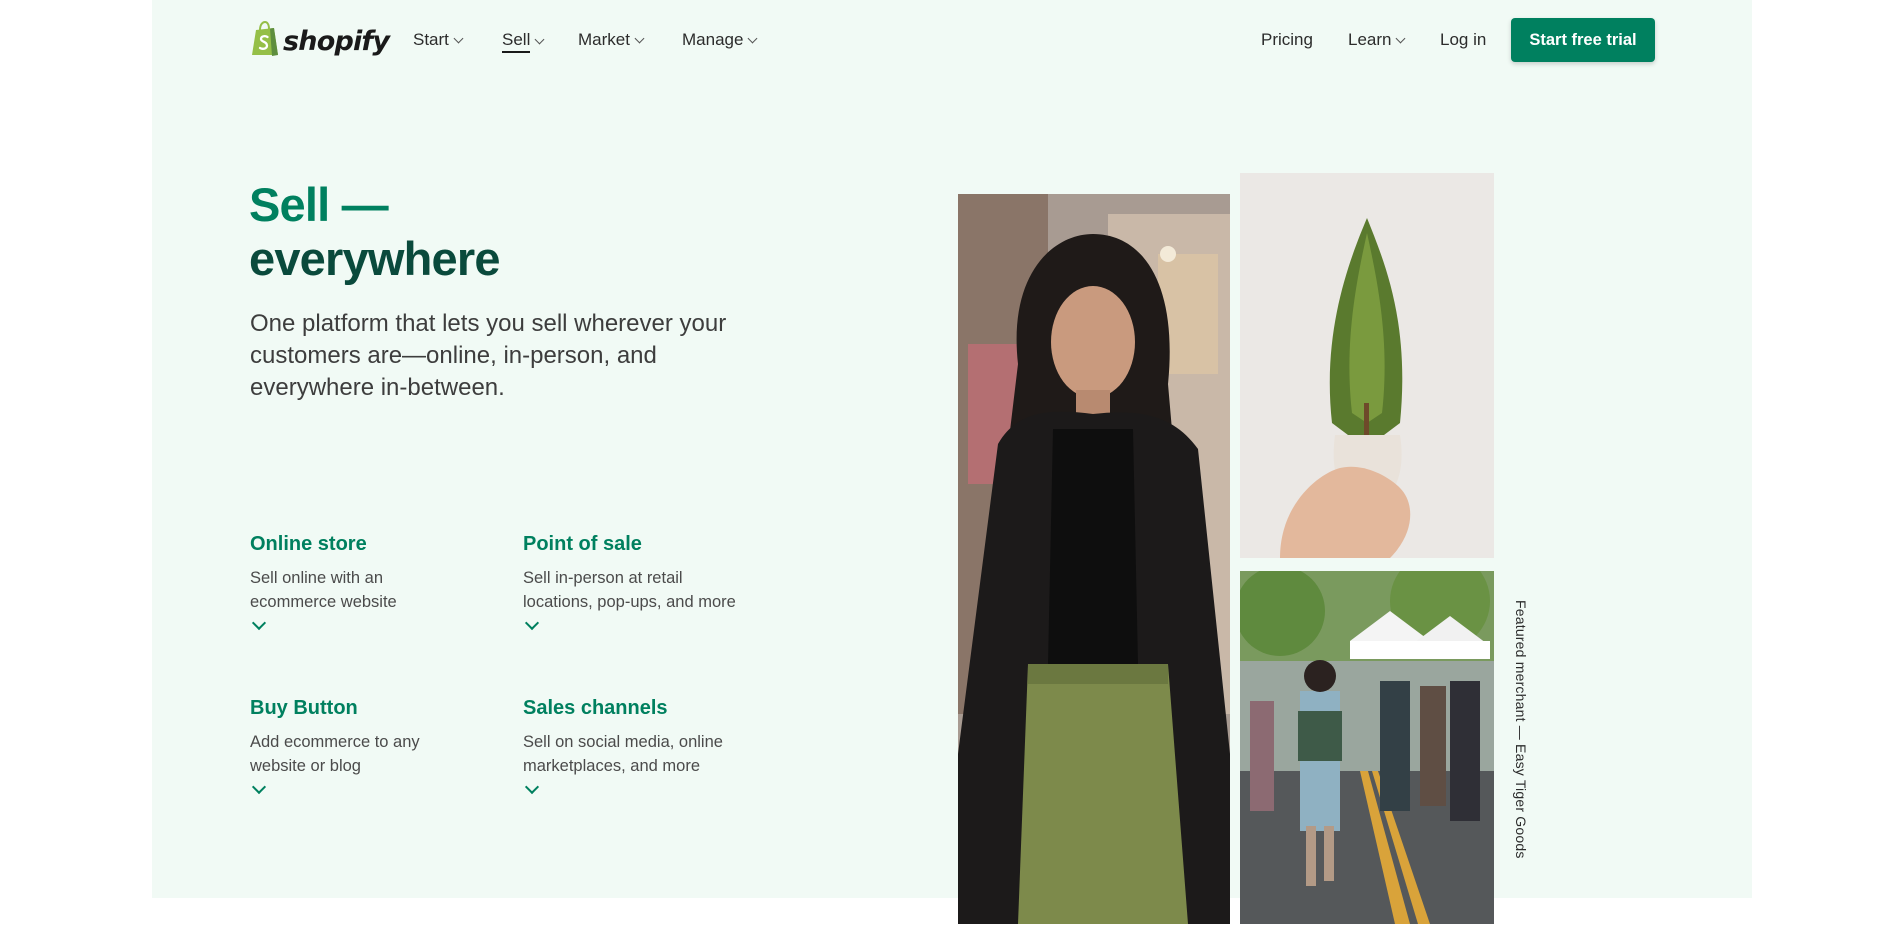 The width and height of the screenshot is (1903, 927). I want to click on nav-market-label: Market, so click(604, 39).